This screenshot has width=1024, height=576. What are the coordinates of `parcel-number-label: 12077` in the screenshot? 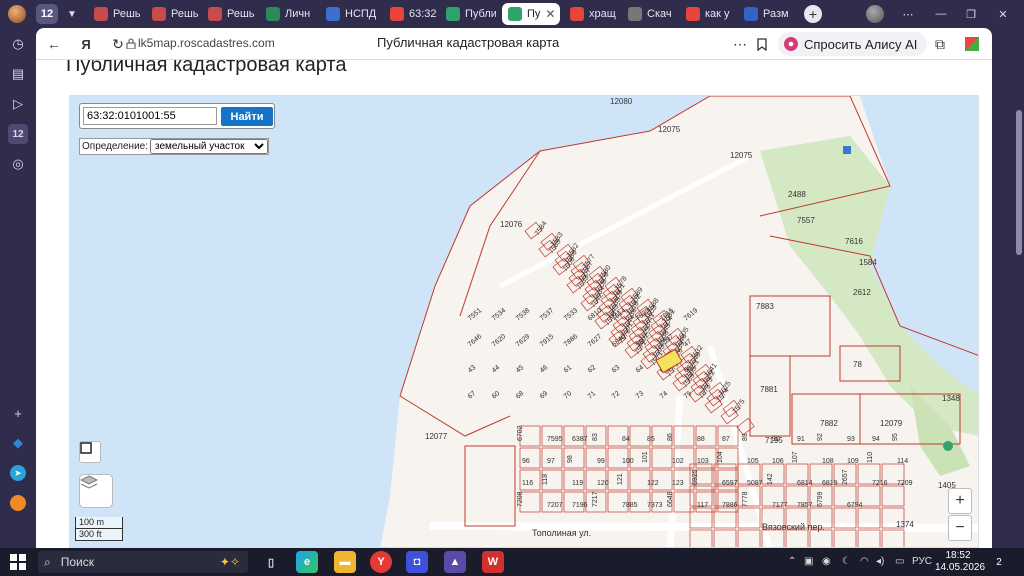 It's located at (436, 436).